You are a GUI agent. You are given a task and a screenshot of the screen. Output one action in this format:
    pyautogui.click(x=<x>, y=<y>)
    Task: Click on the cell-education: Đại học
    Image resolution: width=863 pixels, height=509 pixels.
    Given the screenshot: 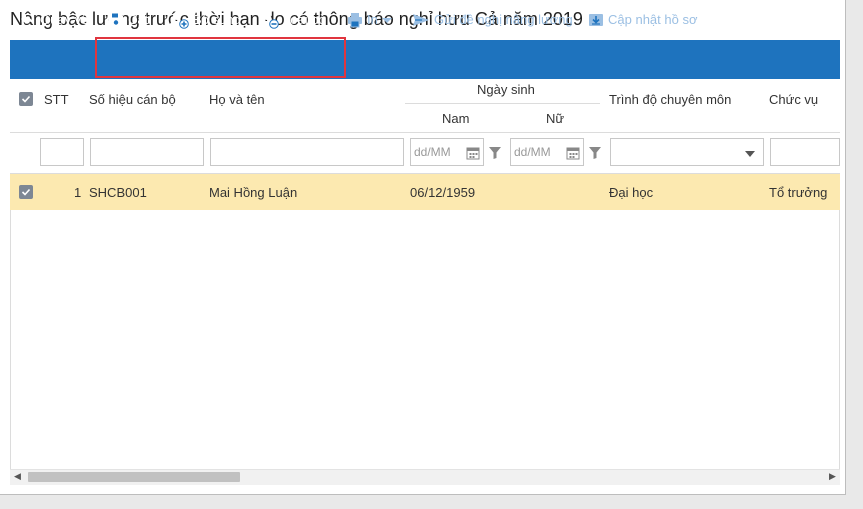 What is the action you would take?
    pyautogui.click(x=631, y=192)
    